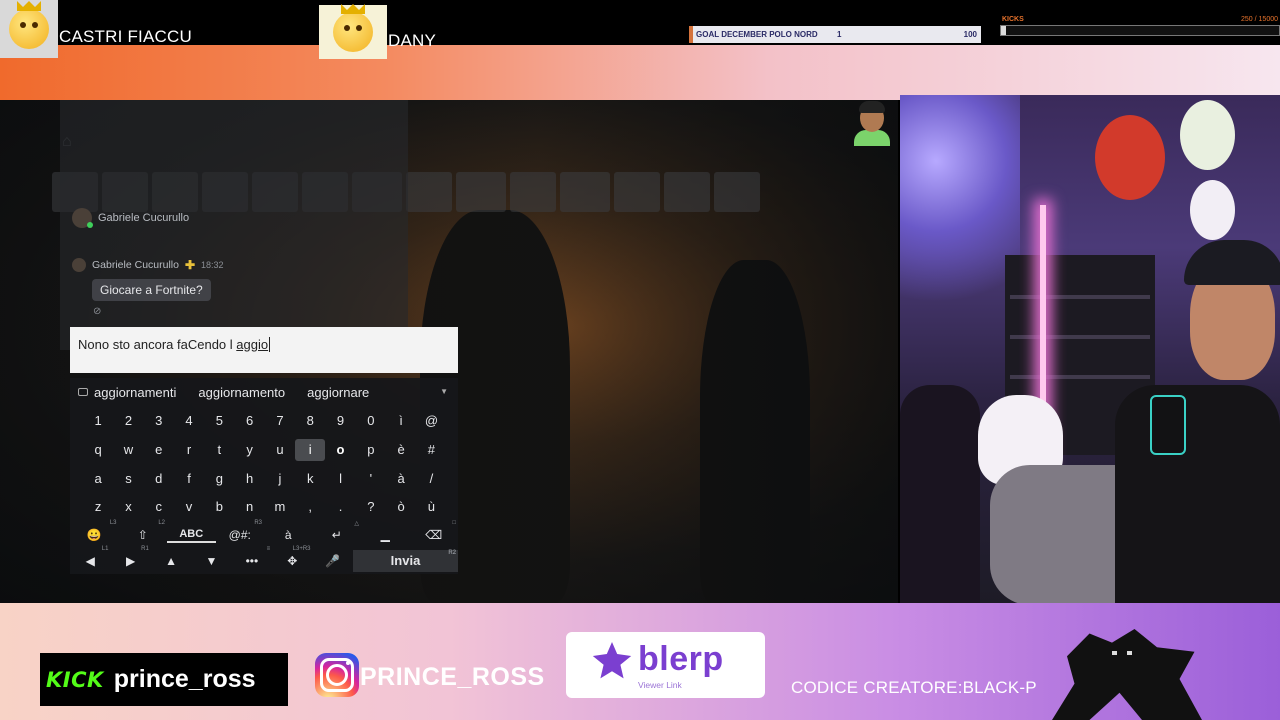 The height and width of the screenshot is (720, 1280). What do you see at coordinates (431, 479) in the screenshot?
I see `key: /` at bounding box center [431, 479].